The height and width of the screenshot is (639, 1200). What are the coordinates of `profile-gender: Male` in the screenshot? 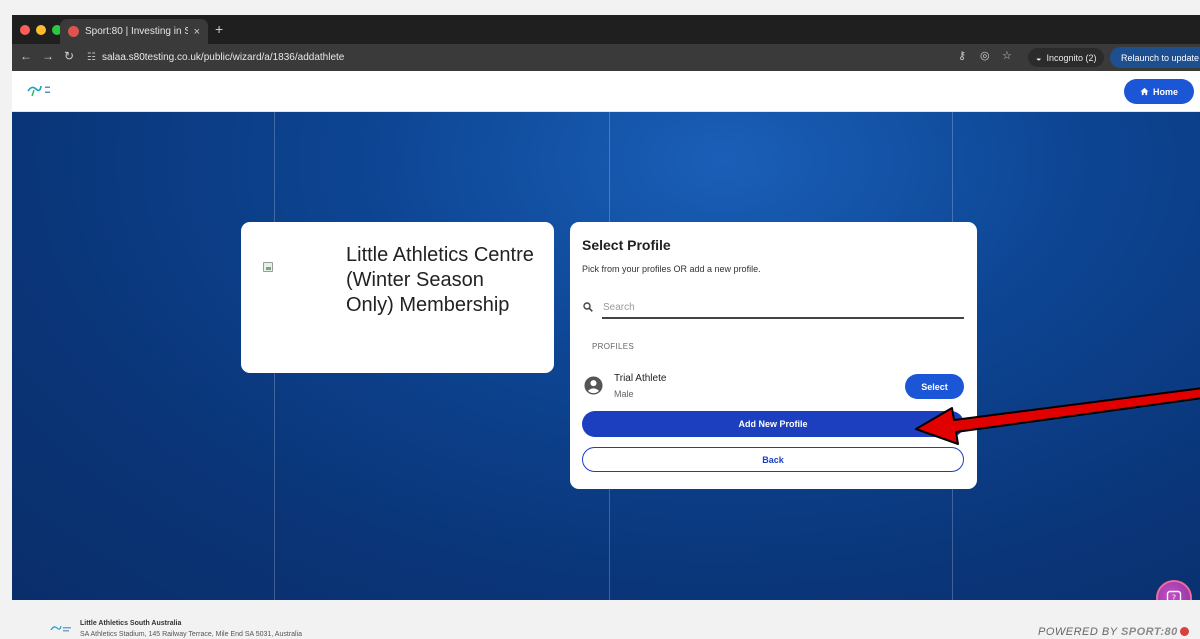 It's located at (624, 394).